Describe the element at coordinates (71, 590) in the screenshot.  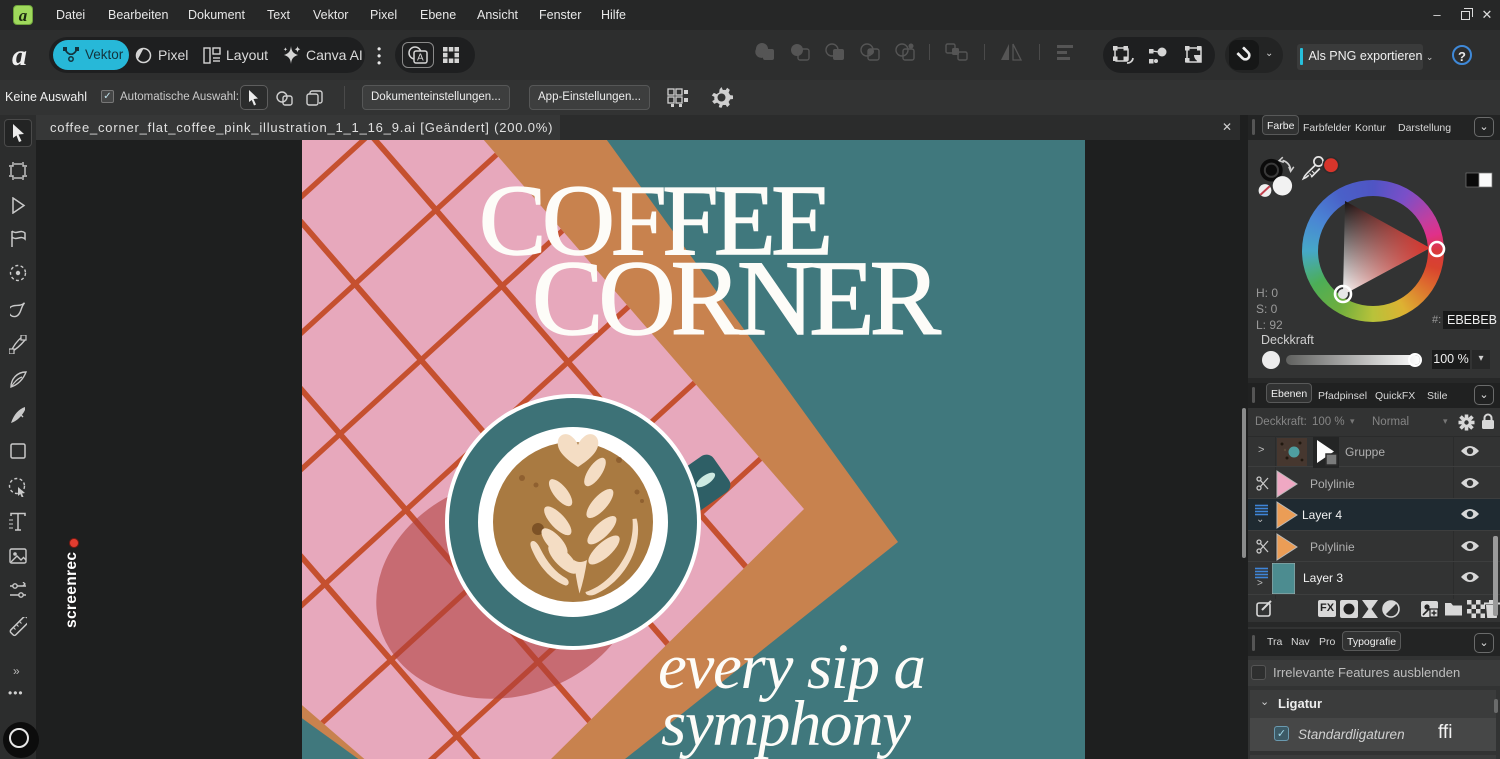
I see `svg-text: screenrec` at that location.